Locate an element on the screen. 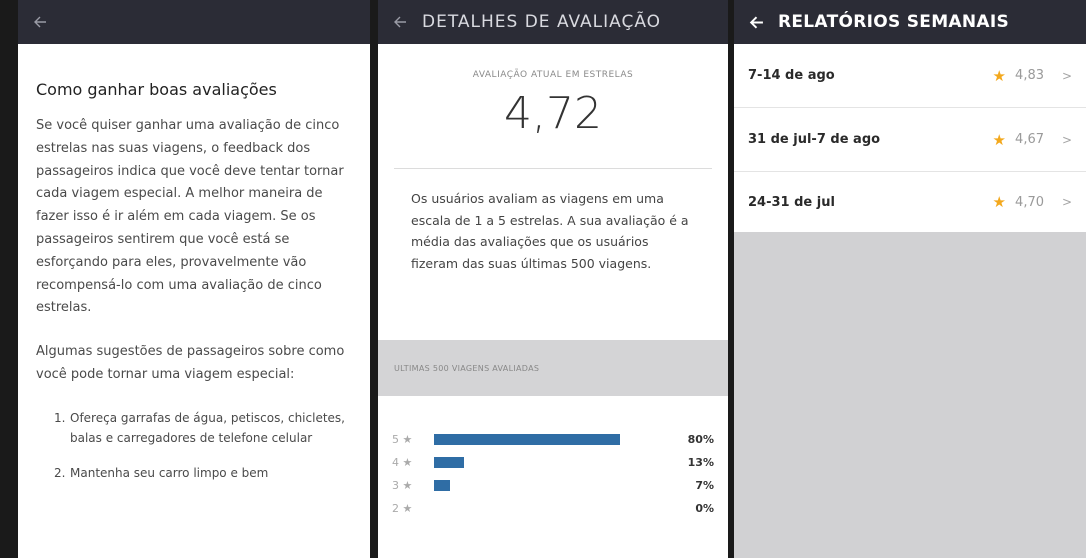  distribution-row: 5 ★ 80% is located at coordinates (553, 439).